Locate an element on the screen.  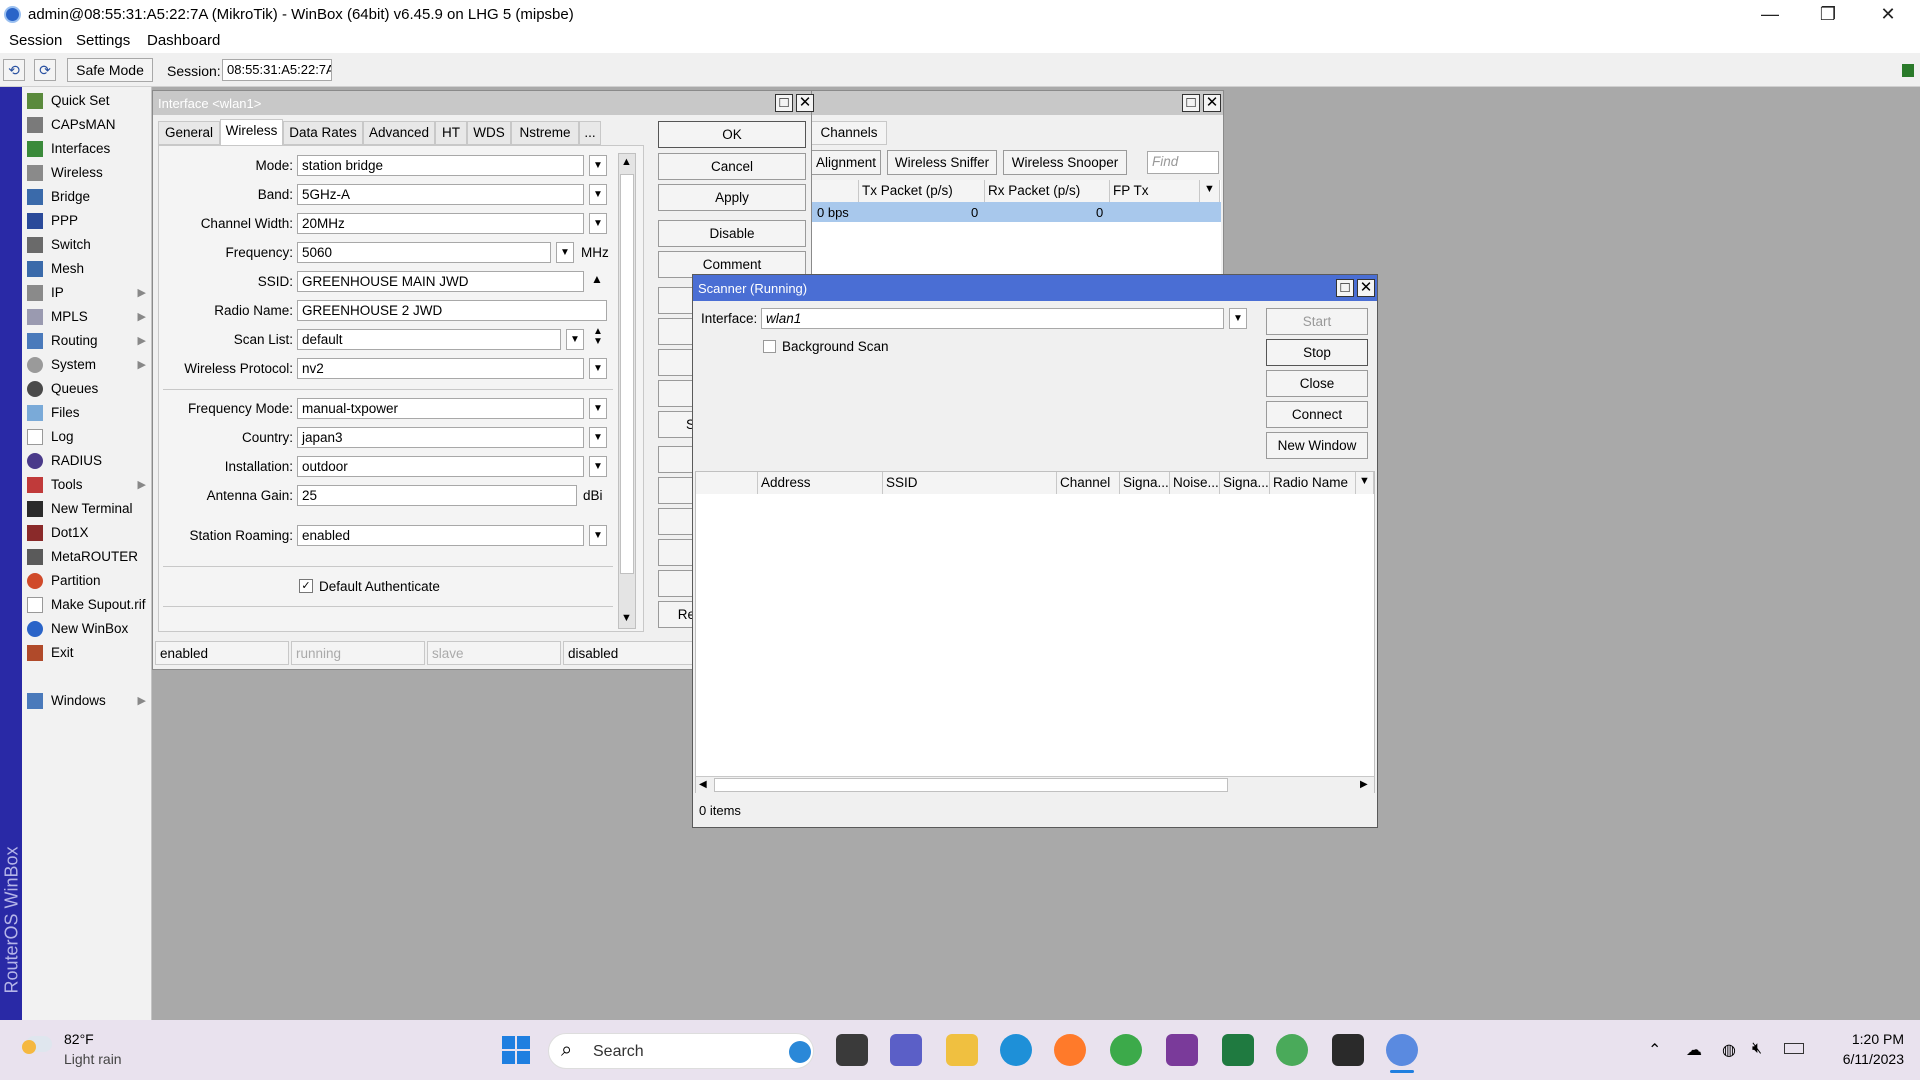
new-window-button: New Window is located at coordinates (1317, 445).